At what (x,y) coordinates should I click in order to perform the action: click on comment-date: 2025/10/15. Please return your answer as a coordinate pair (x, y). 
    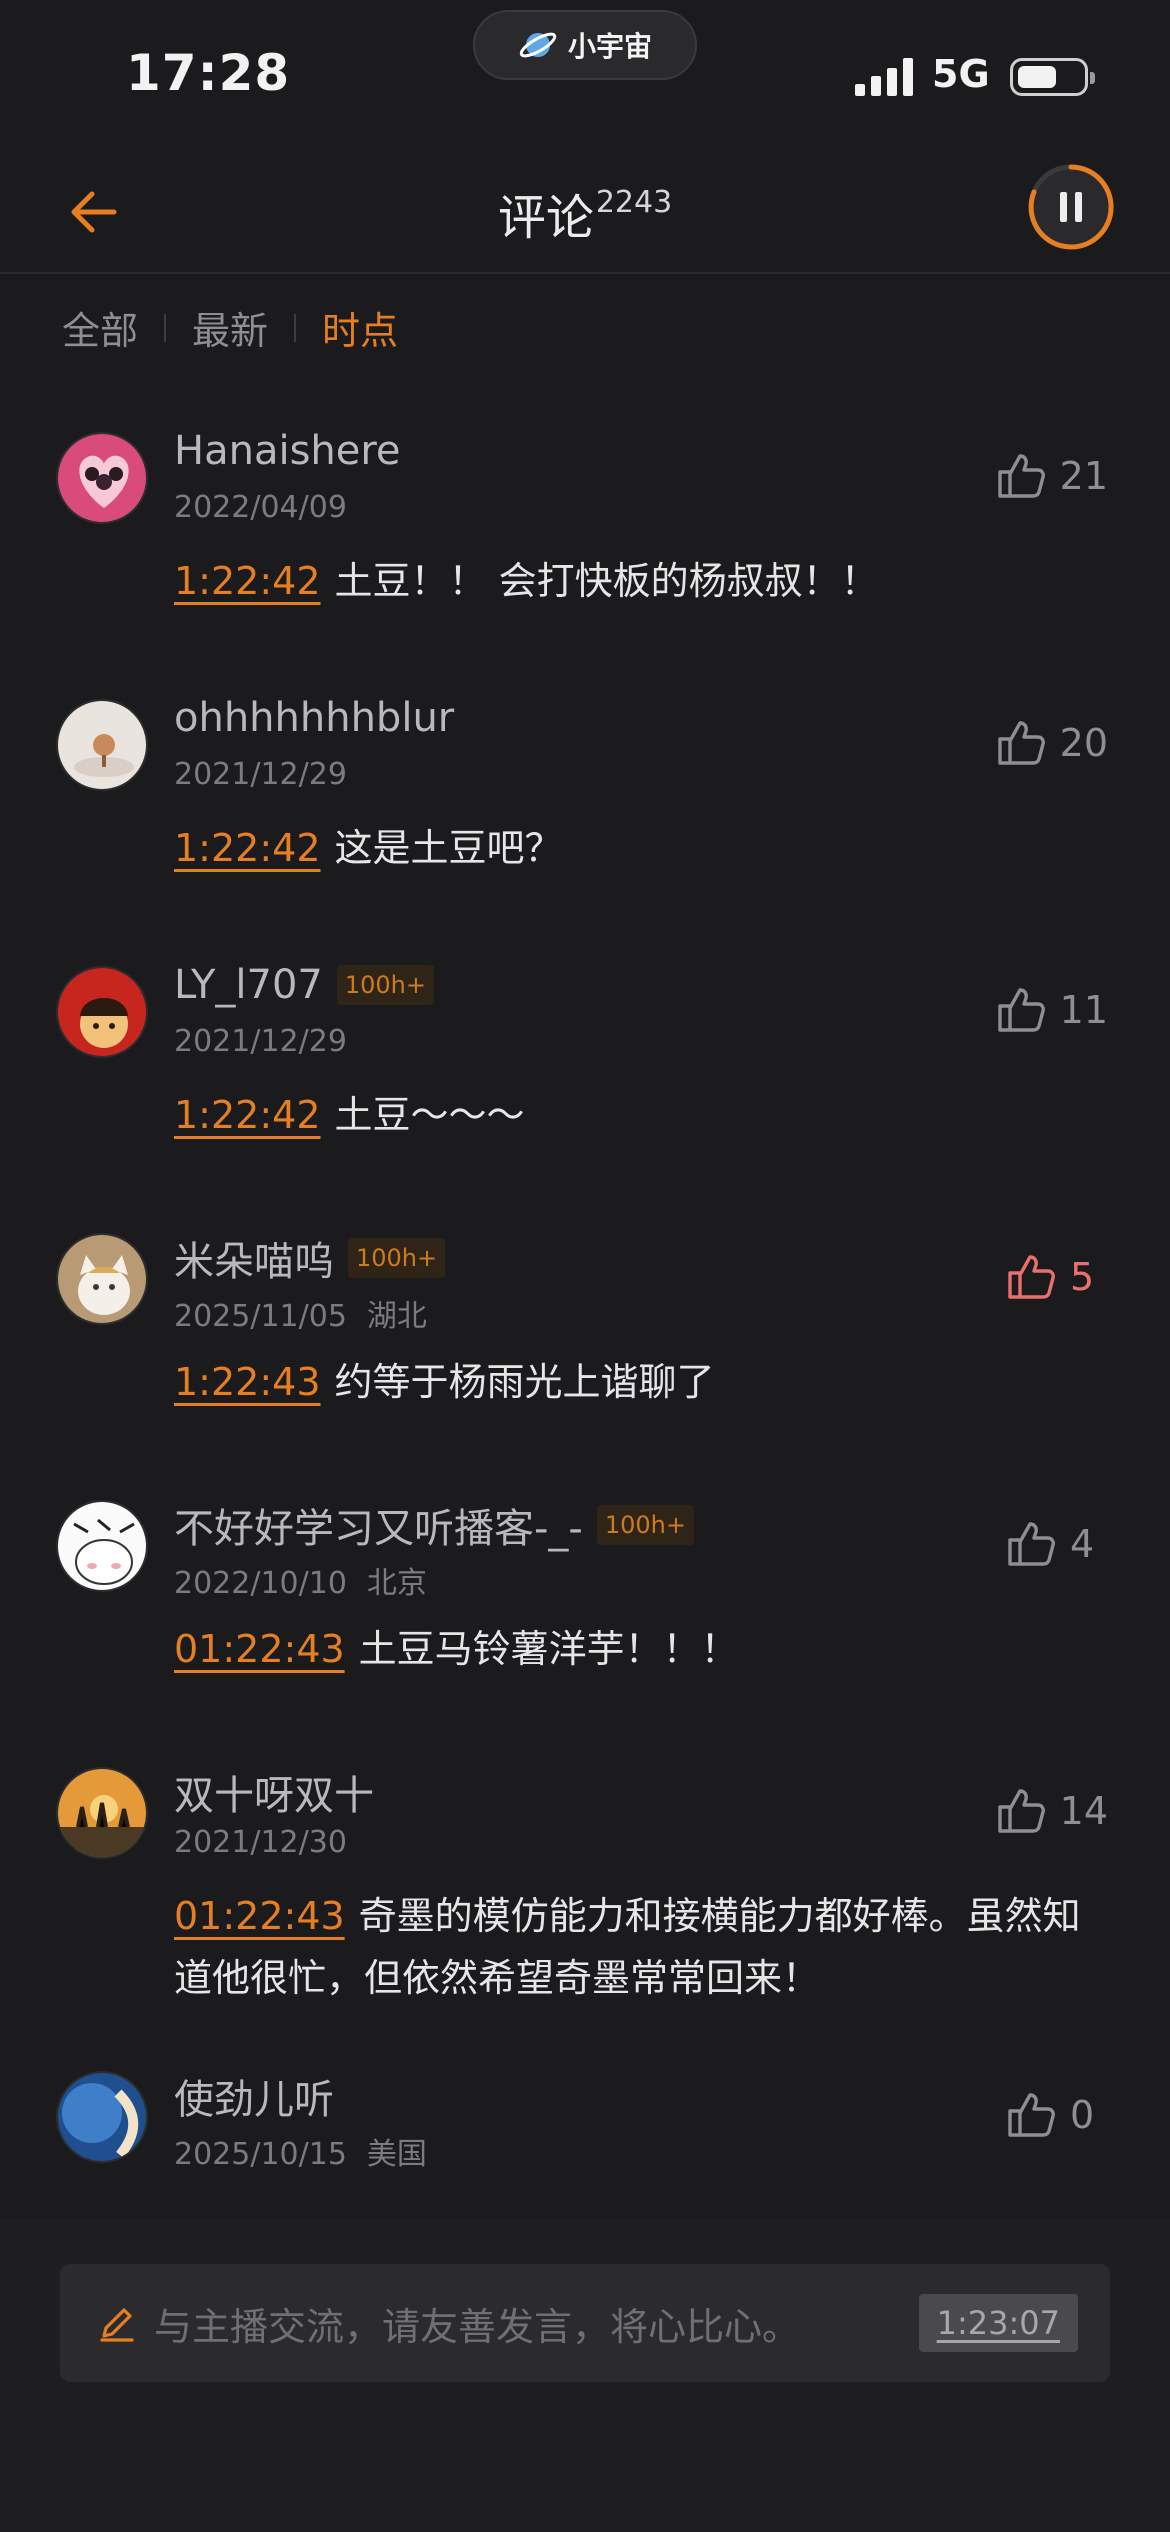
    Looking at the image, I should click on (260, 2154).